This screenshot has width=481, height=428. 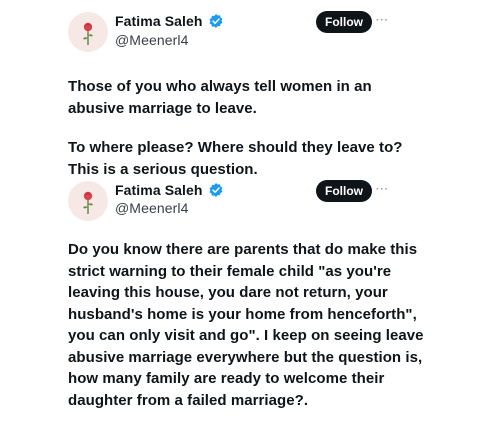 I want to click on display-name-row: Fatima Saleh, so click(x=169, y=190).